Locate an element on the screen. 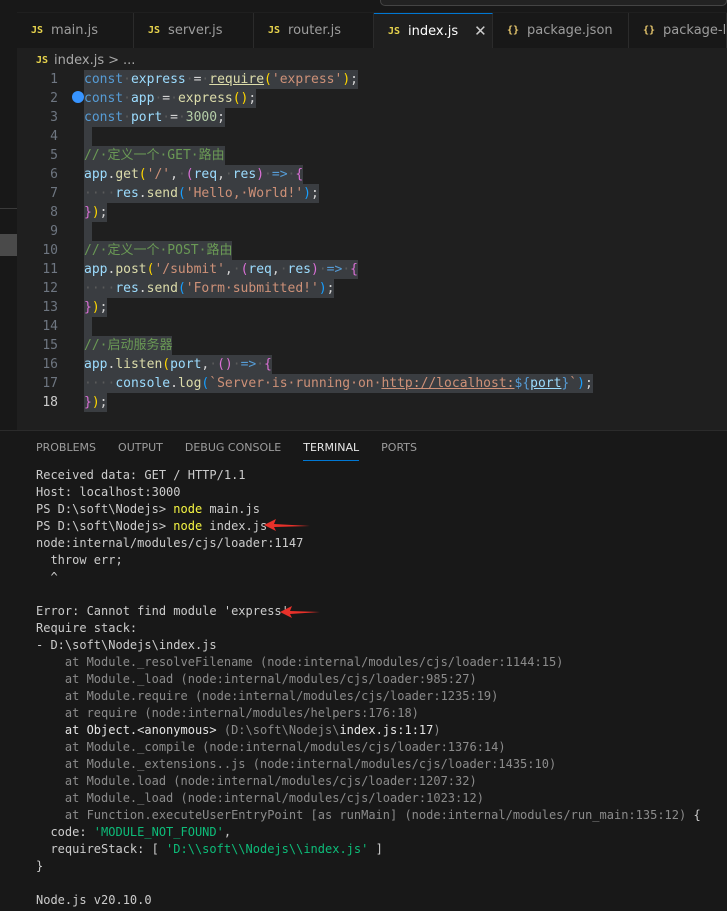 Image resolution: width=727 pixels, height=911 pixels. tab-terminal: TERMINAL is located at coordinates (331, 451).